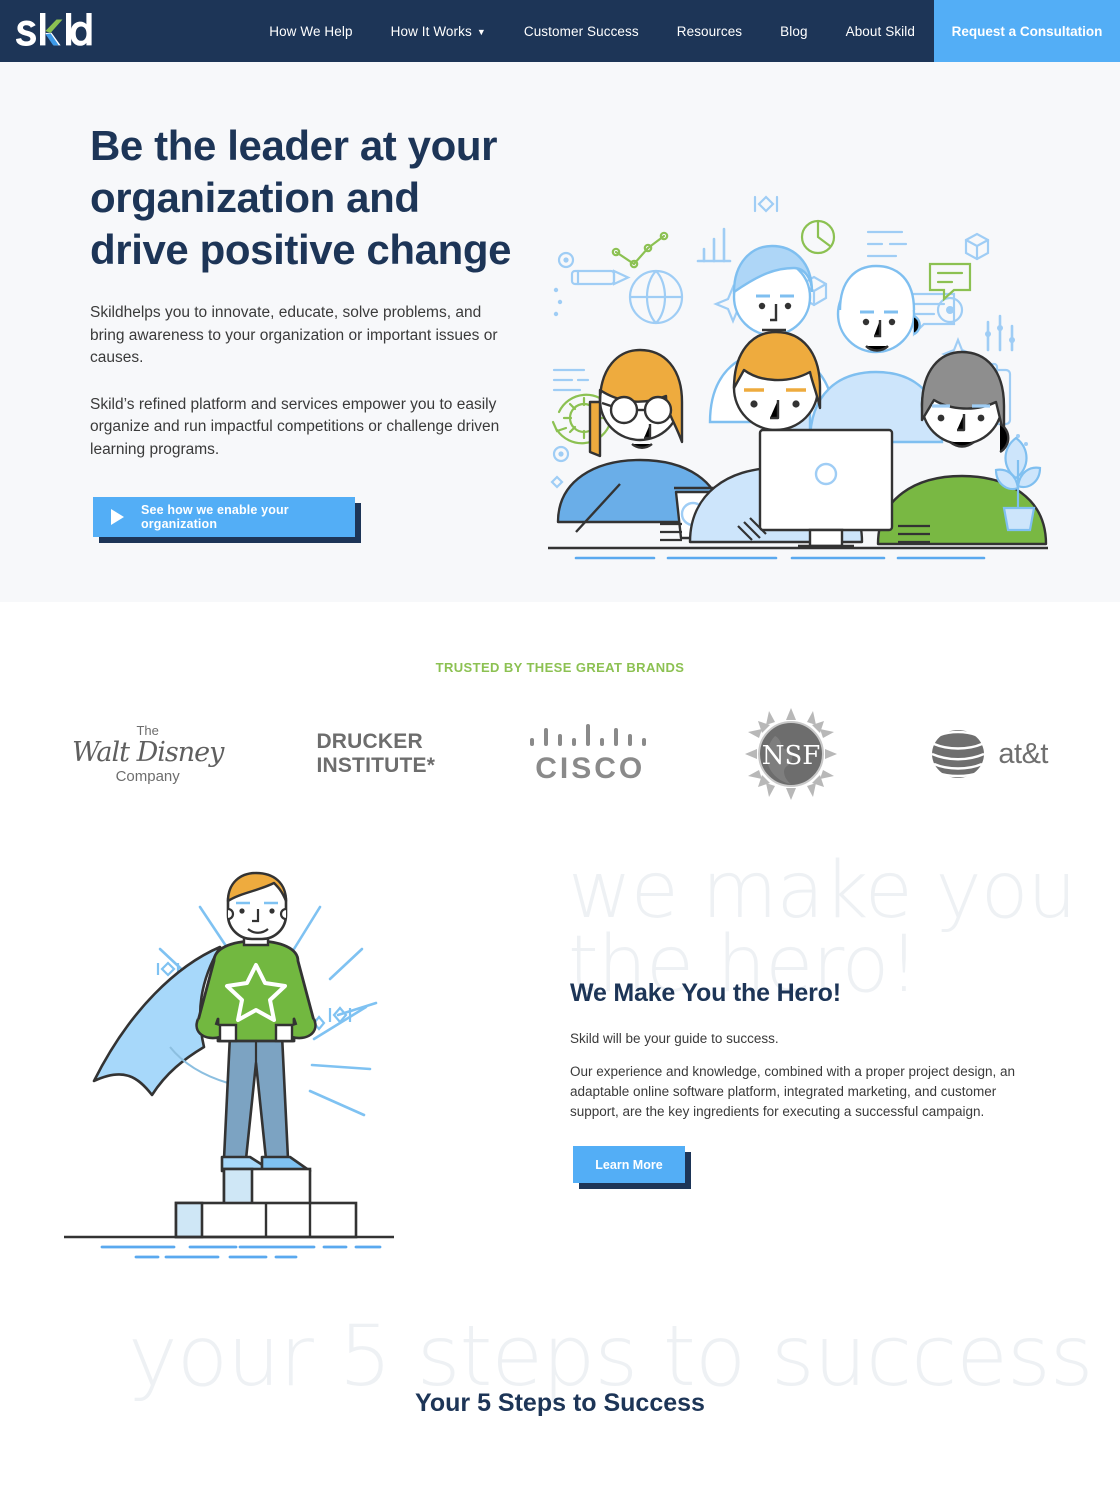 This screenshot has width=1120, height=1510. Describe the element at coordinates (117, 517) in the screenshot. I see `play-icon` at that location.